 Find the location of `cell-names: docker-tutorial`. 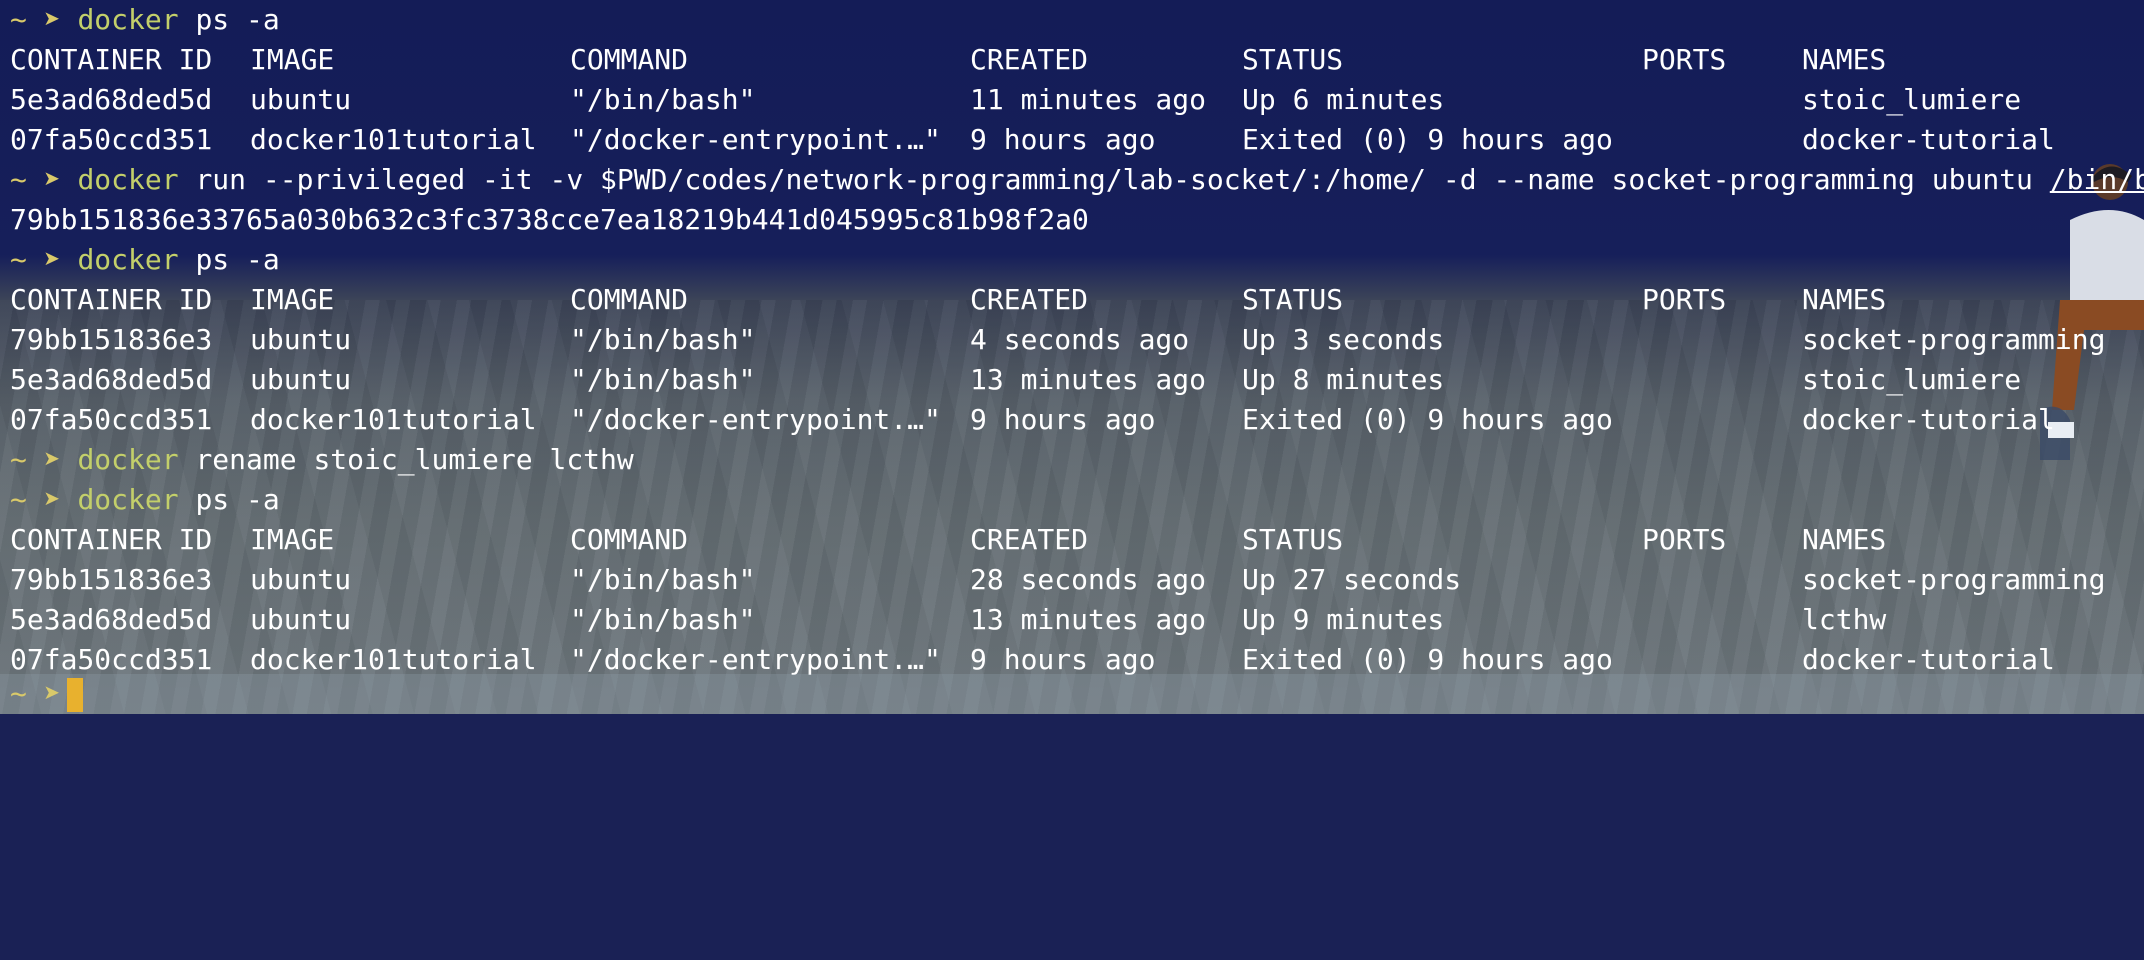

cell-names: docker-tutorial is located at coordinates (1928, 419).